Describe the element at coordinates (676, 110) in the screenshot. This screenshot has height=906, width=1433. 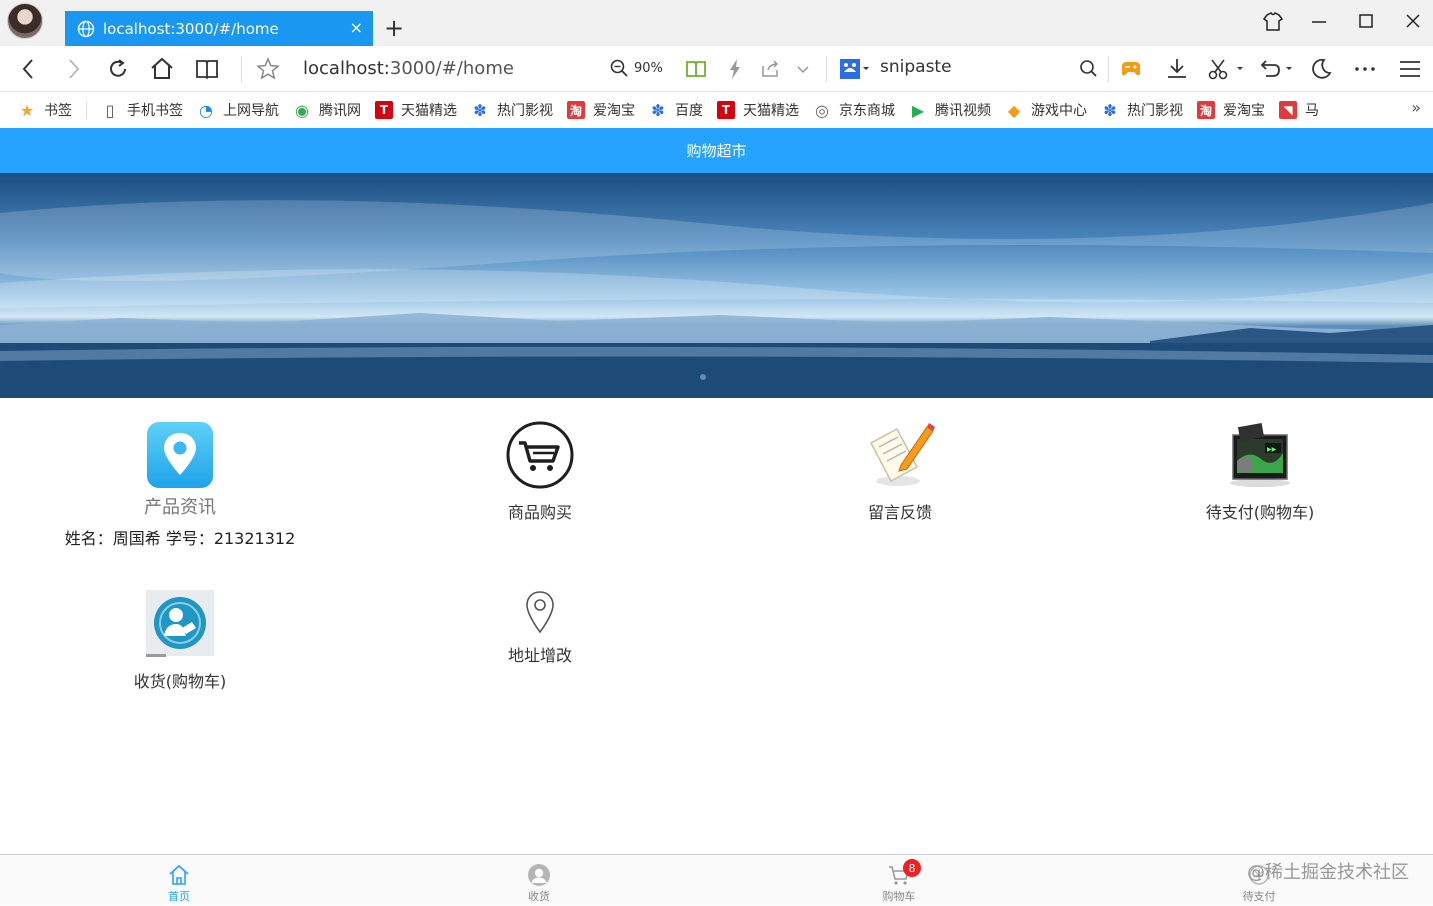
I see `bookmark-item: ✽ 百度` at that location.